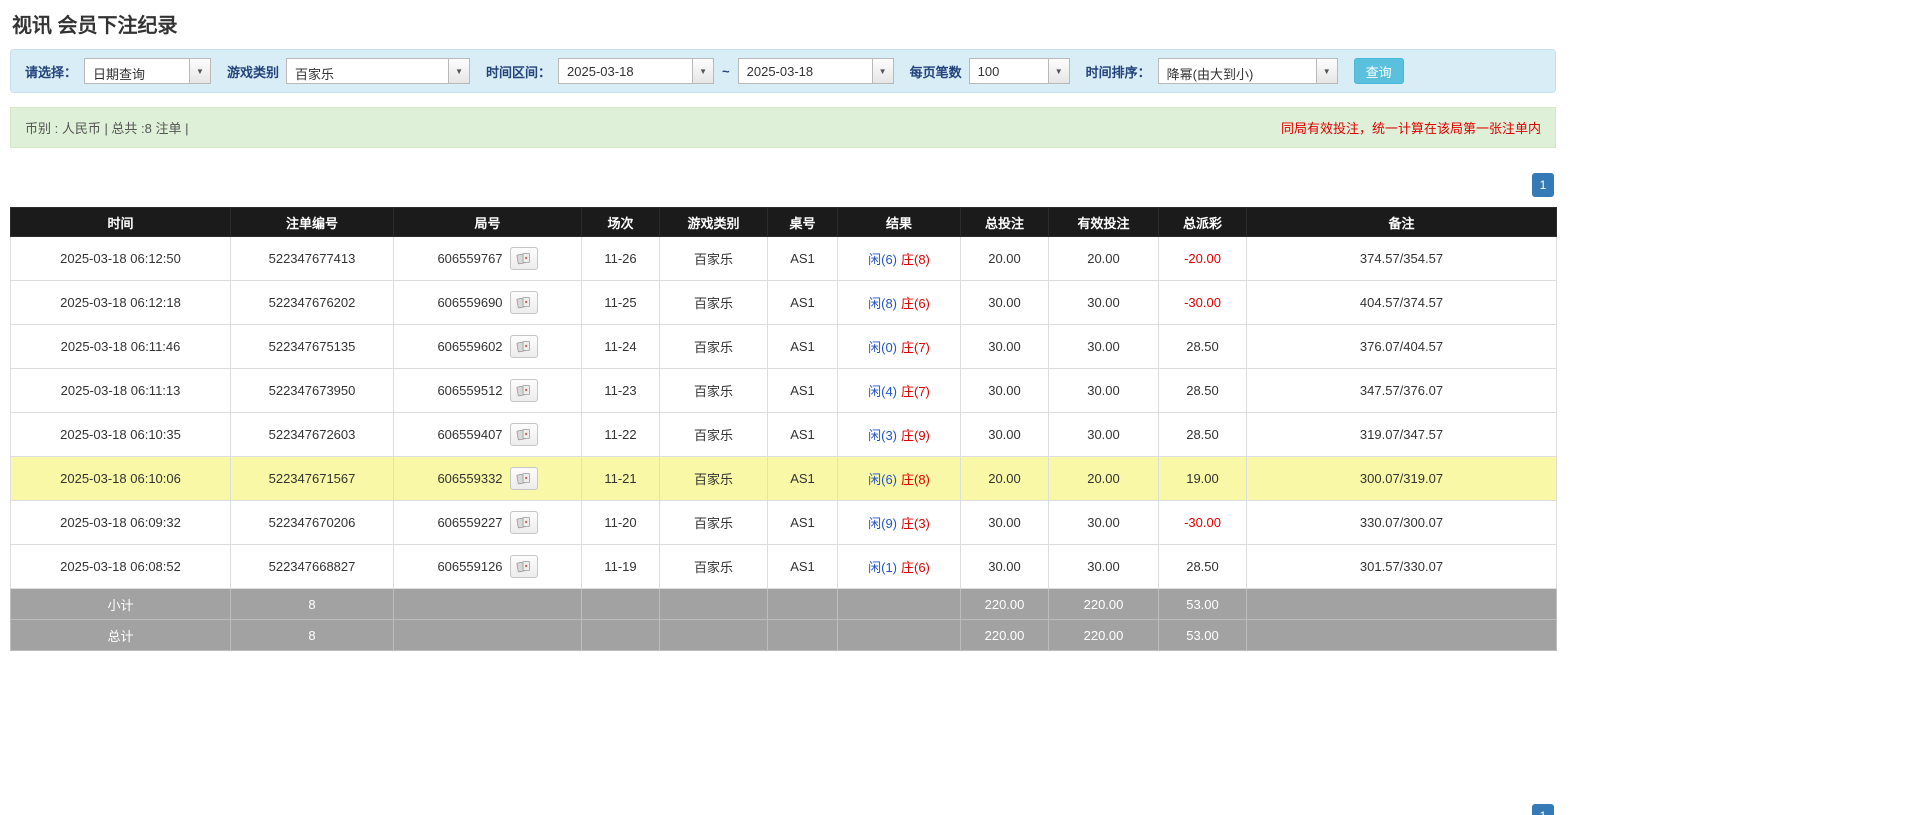  What do you see at coordinates (312, 302) in the screenshot?
I see `cell-bet-id: 522347676202` at bounding box center [312, 302].